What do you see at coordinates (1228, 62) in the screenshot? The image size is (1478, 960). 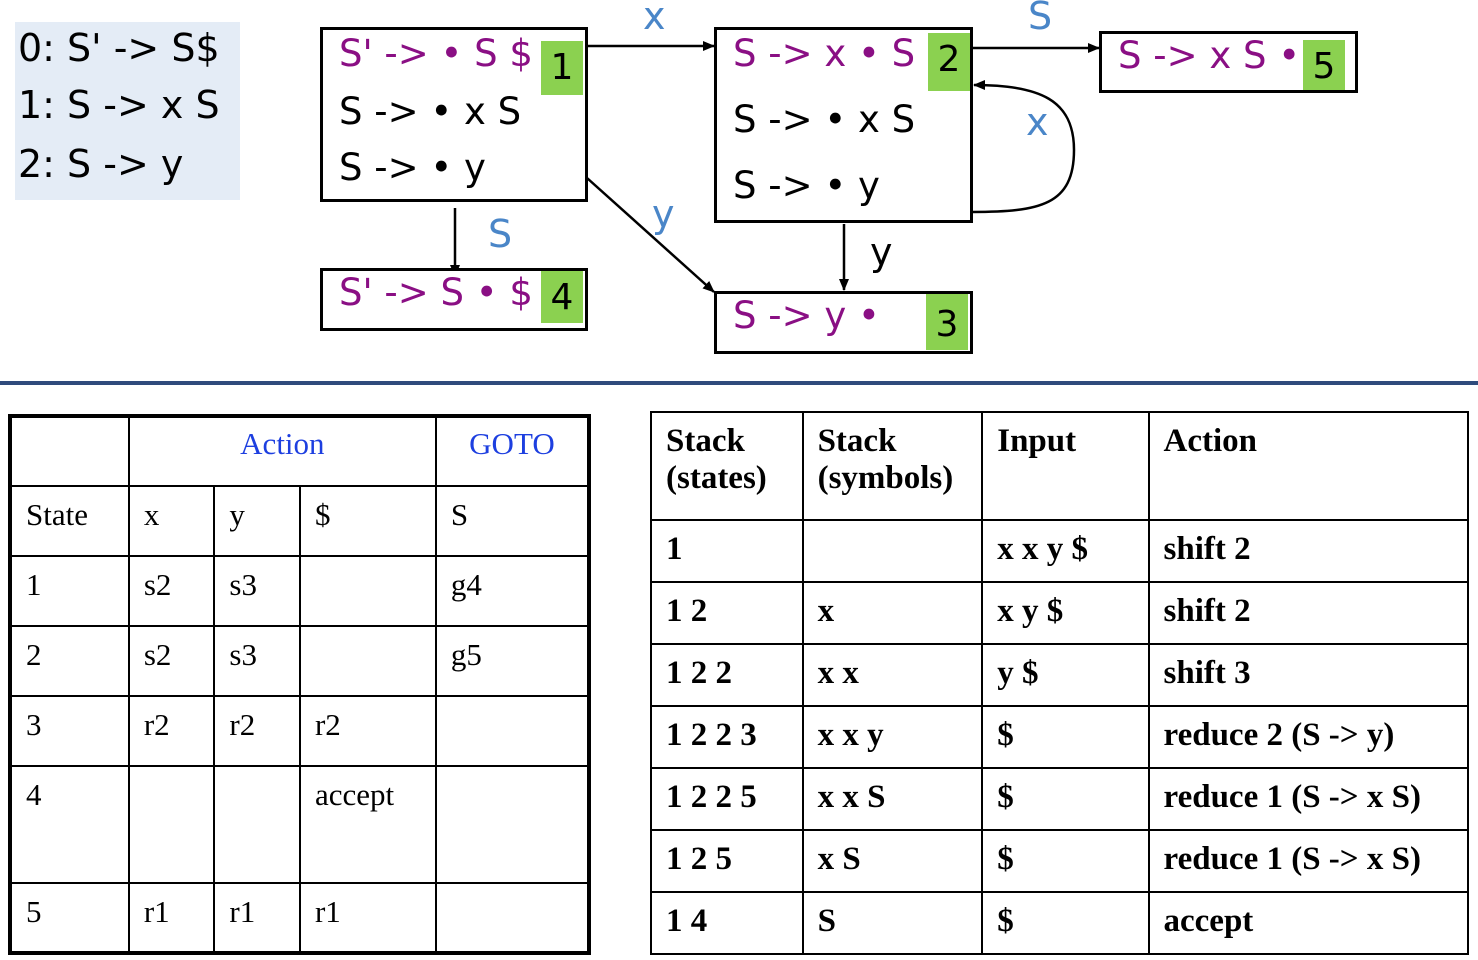 I see `state-5: S -> x S • 5` at bounding box center [1228, 62].